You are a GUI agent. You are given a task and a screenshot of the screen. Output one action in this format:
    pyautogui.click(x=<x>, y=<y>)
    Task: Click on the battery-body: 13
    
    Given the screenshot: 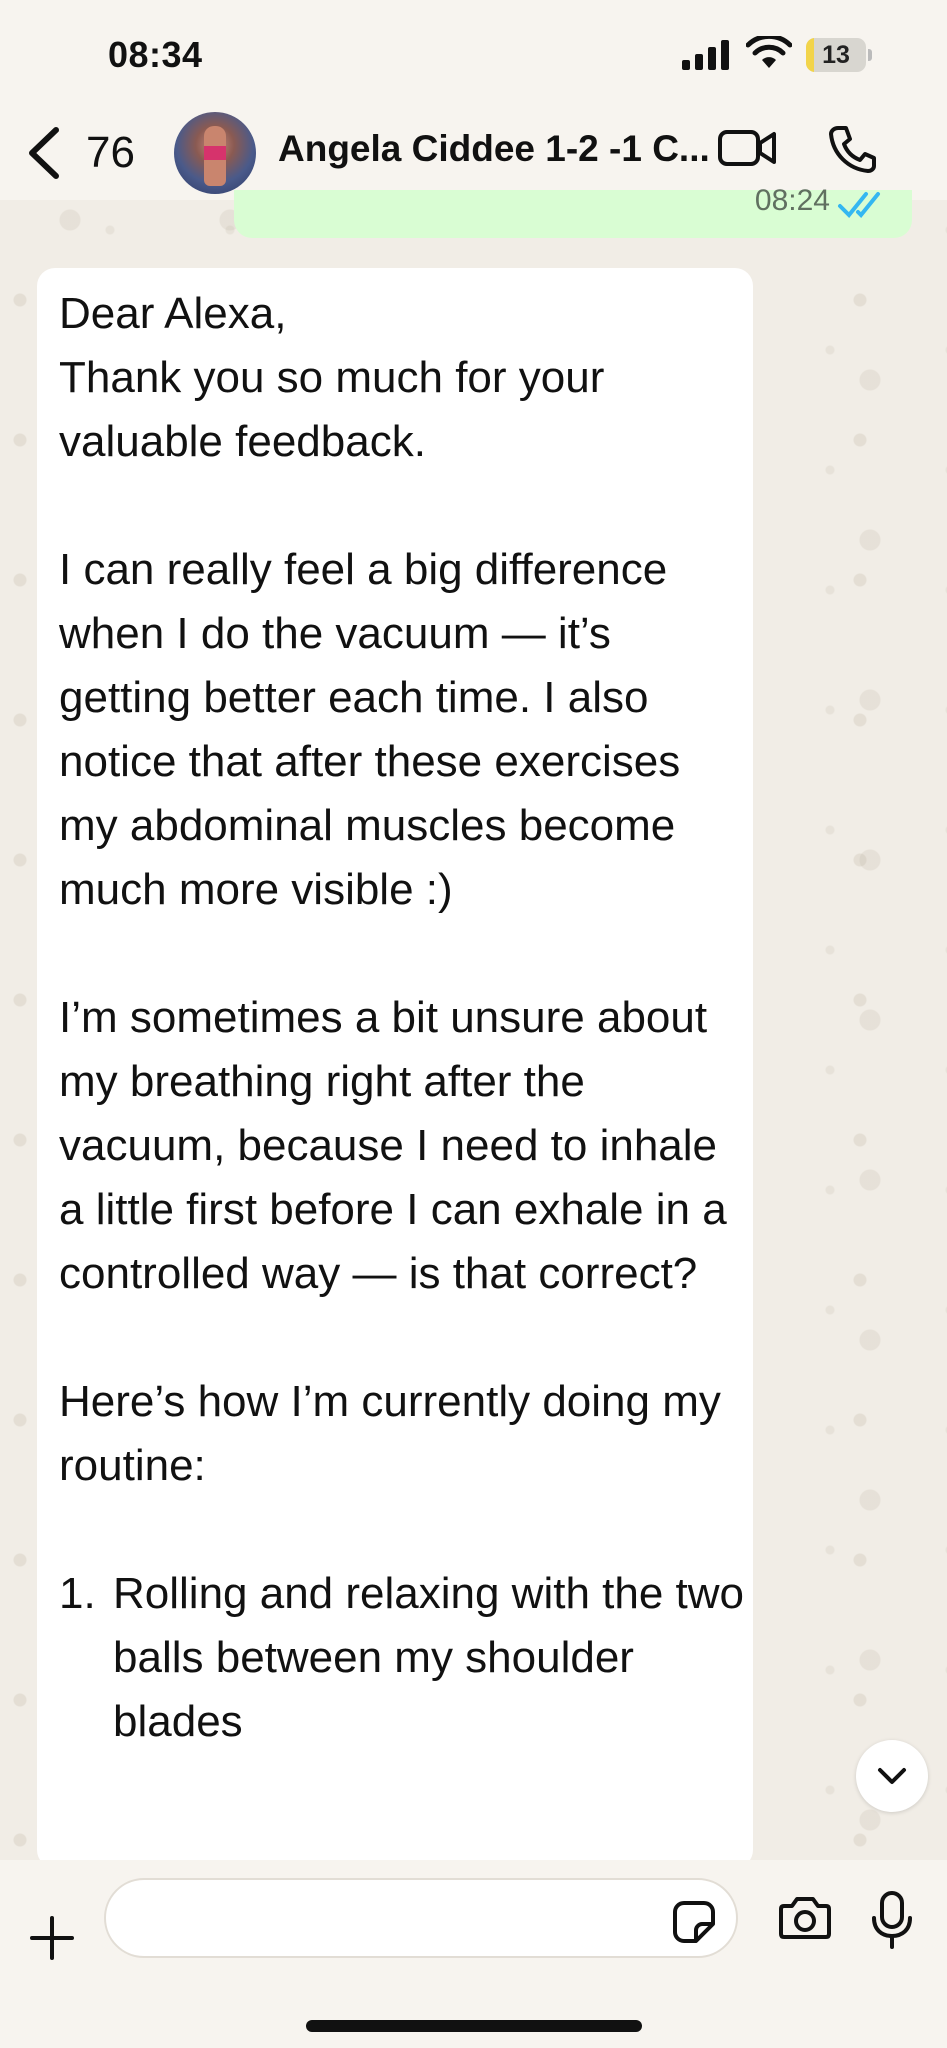 What is the action you would take?
    pyautogui.click(x=836, y=55)
    